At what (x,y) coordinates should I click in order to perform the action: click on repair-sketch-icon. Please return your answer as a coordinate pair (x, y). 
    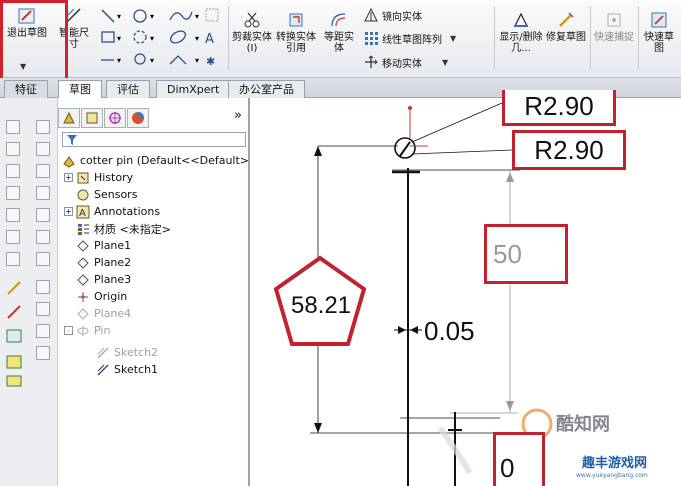
    Looking at the image, I should click on (566, 19).